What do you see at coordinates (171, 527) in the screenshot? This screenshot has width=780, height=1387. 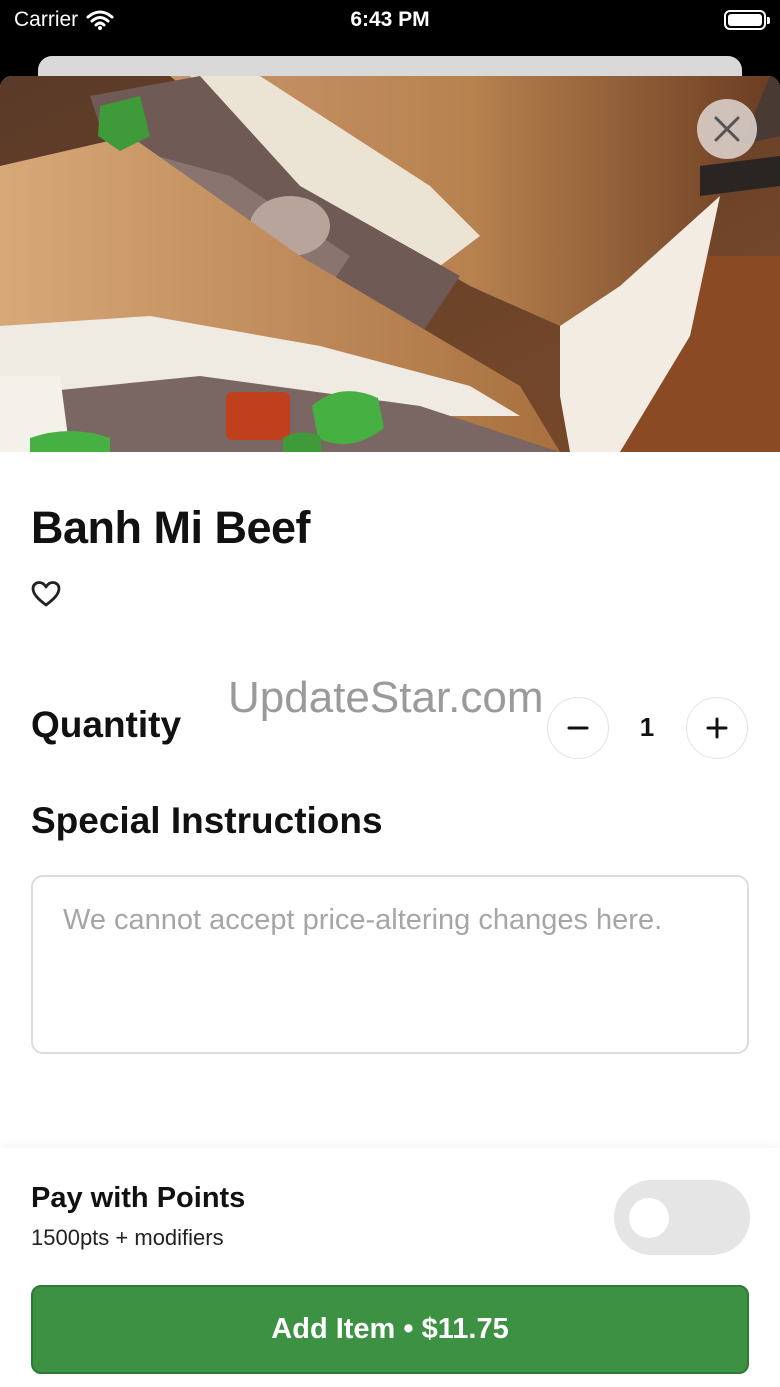 I see `item-title: Banh Mi Beef` at bounding box center [171, 527].